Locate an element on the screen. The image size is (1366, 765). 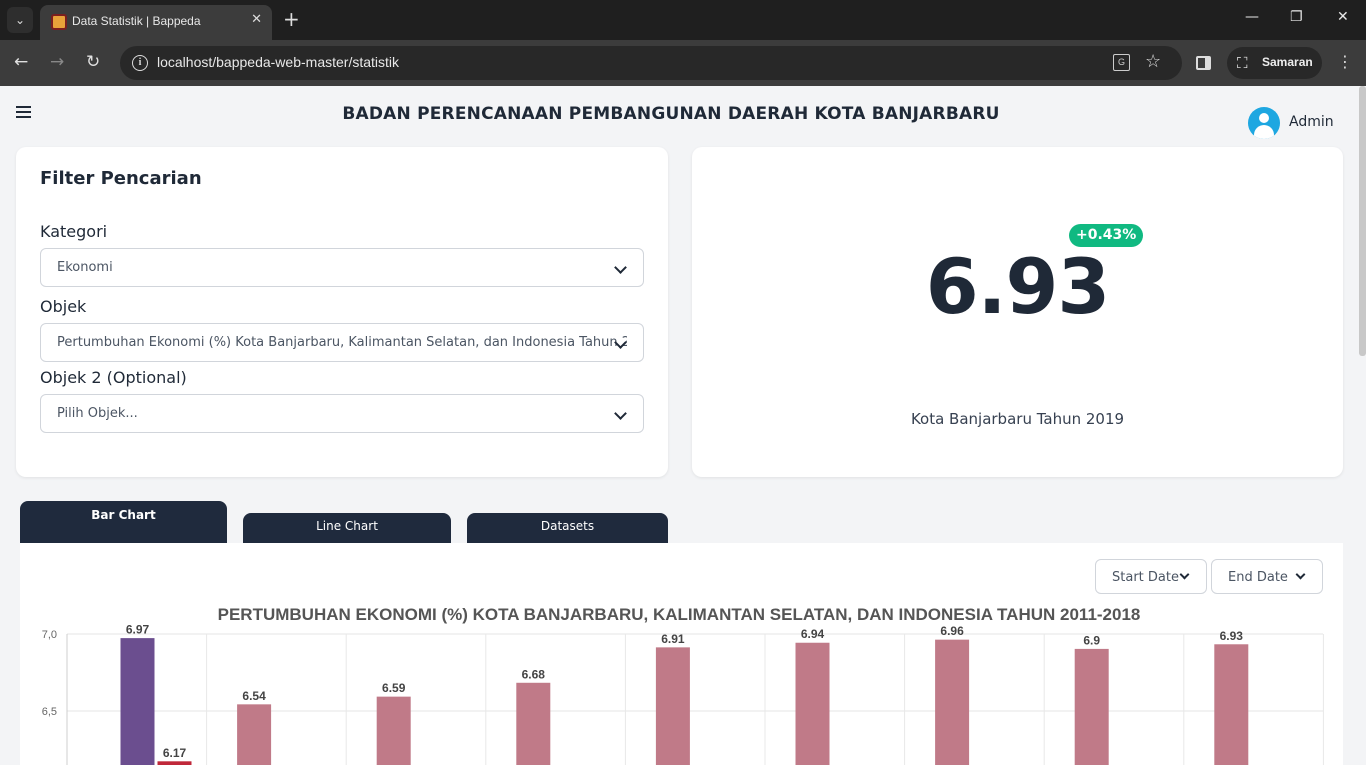
profile-button: ⛶ Samaran is located at coordinates (1274, 63).